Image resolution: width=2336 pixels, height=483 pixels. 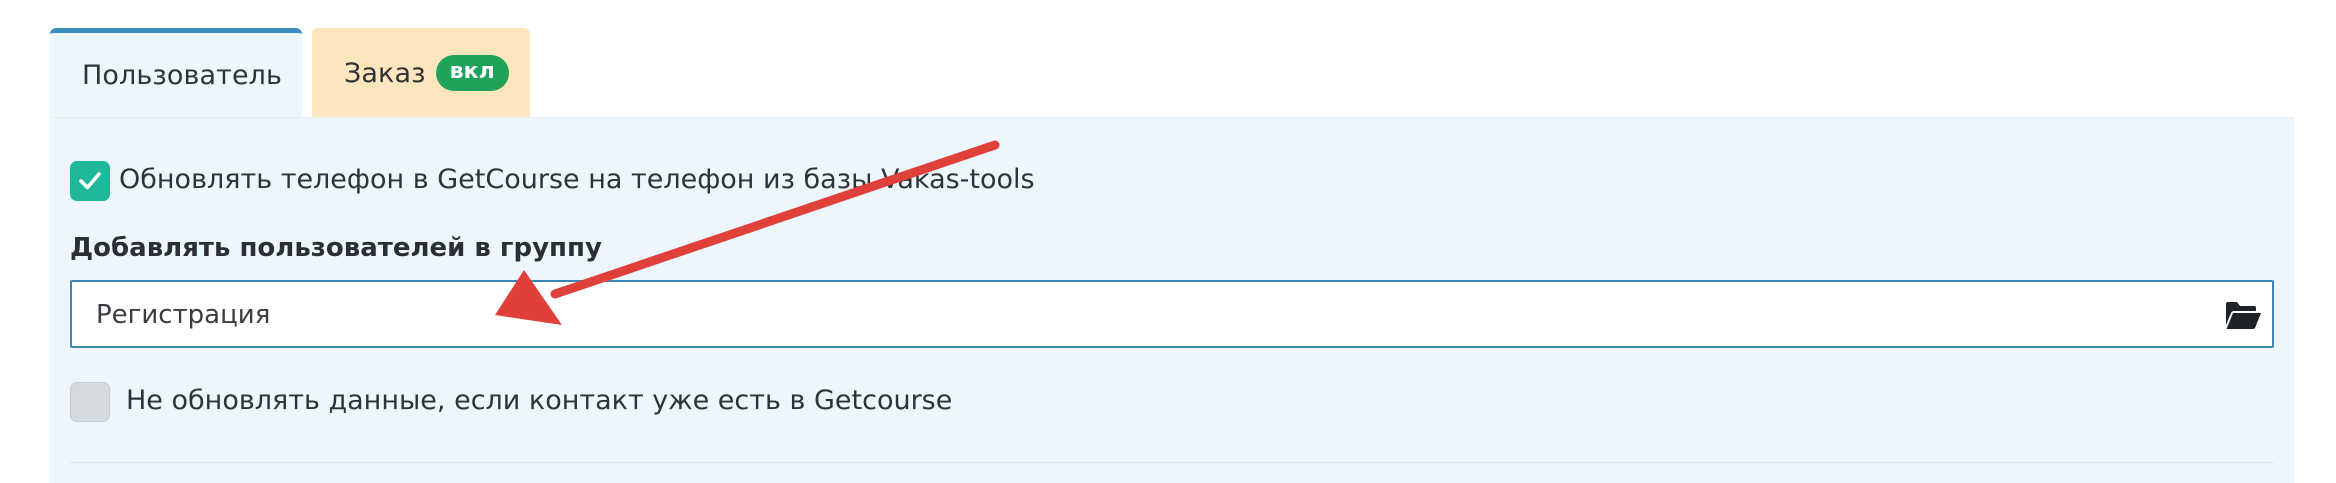 What do you see at coordinates (1172, 462) in the screenshot?
I see `divider` at bounding box center [1172, 462].